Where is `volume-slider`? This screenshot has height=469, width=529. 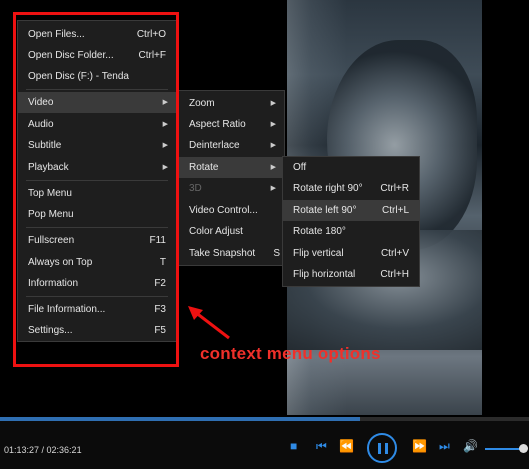
volume-slider is located at coordinates (506, 448).